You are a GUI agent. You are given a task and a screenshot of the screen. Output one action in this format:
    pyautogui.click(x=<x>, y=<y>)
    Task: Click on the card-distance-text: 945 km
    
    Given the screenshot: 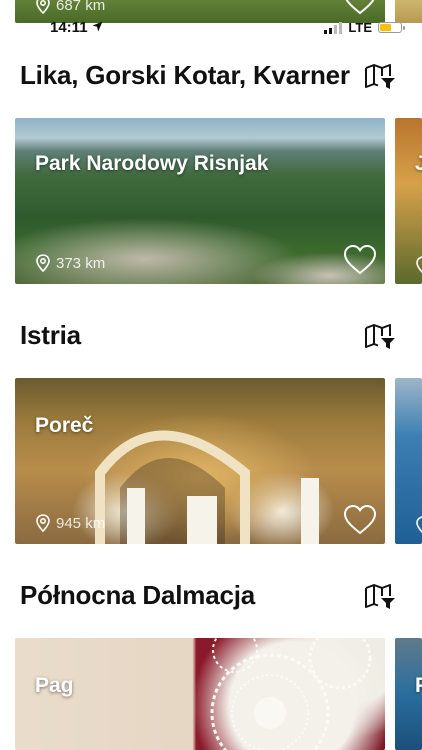 What is the action you would take?
    pyautogui.click(x=81, y=523)
    